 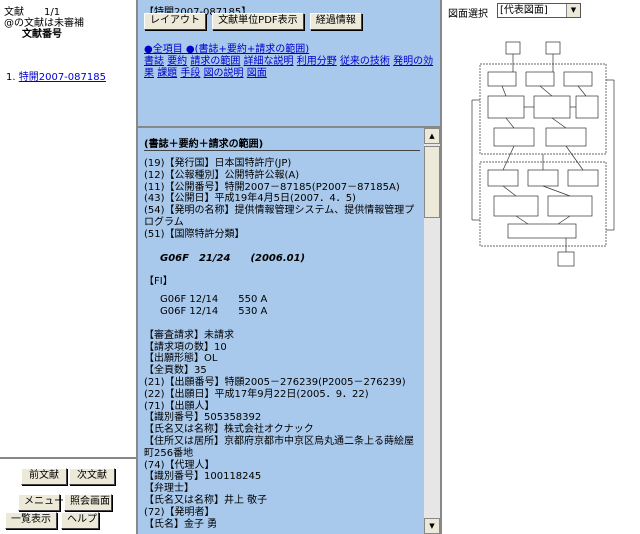 What do you see at coordinates (214, 311) in the screenshot?
I see `fi-code: G06F 12/14 530 A` at bounding box center [214, 311].